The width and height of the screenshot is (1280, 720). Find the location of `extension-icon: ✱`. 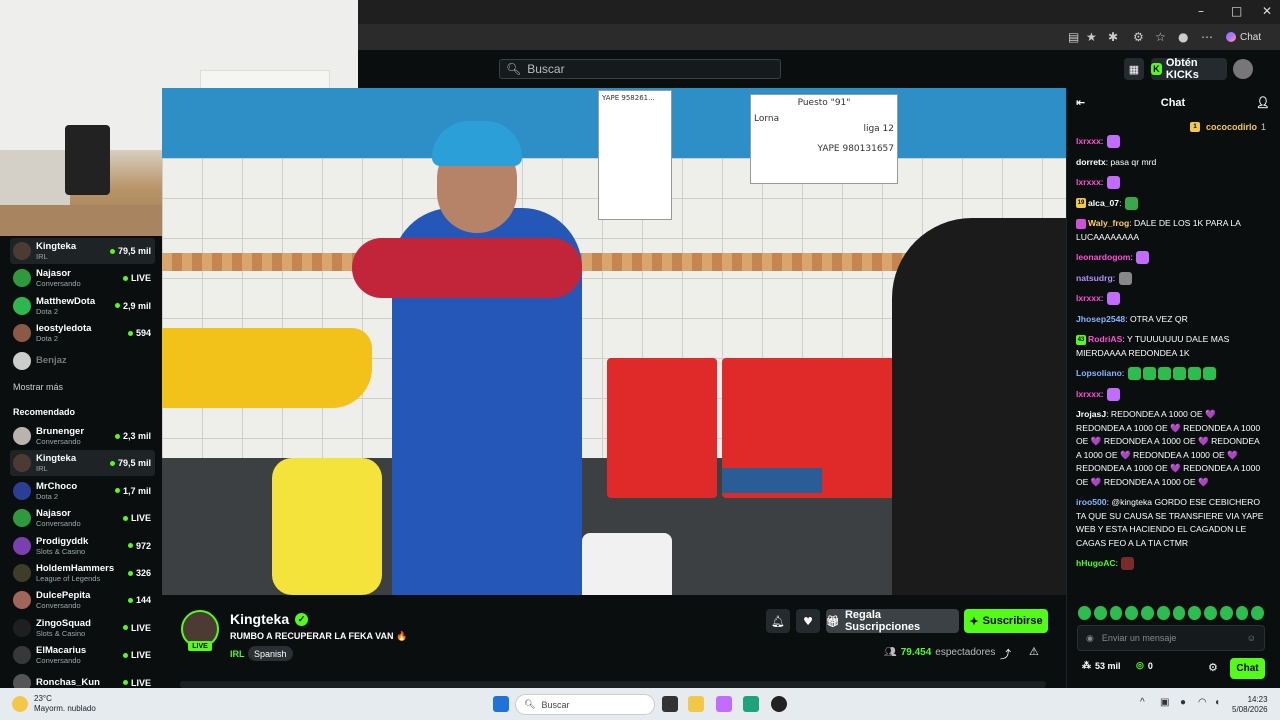

extension-icon: ✱ is located at coordinates (1113, 37).